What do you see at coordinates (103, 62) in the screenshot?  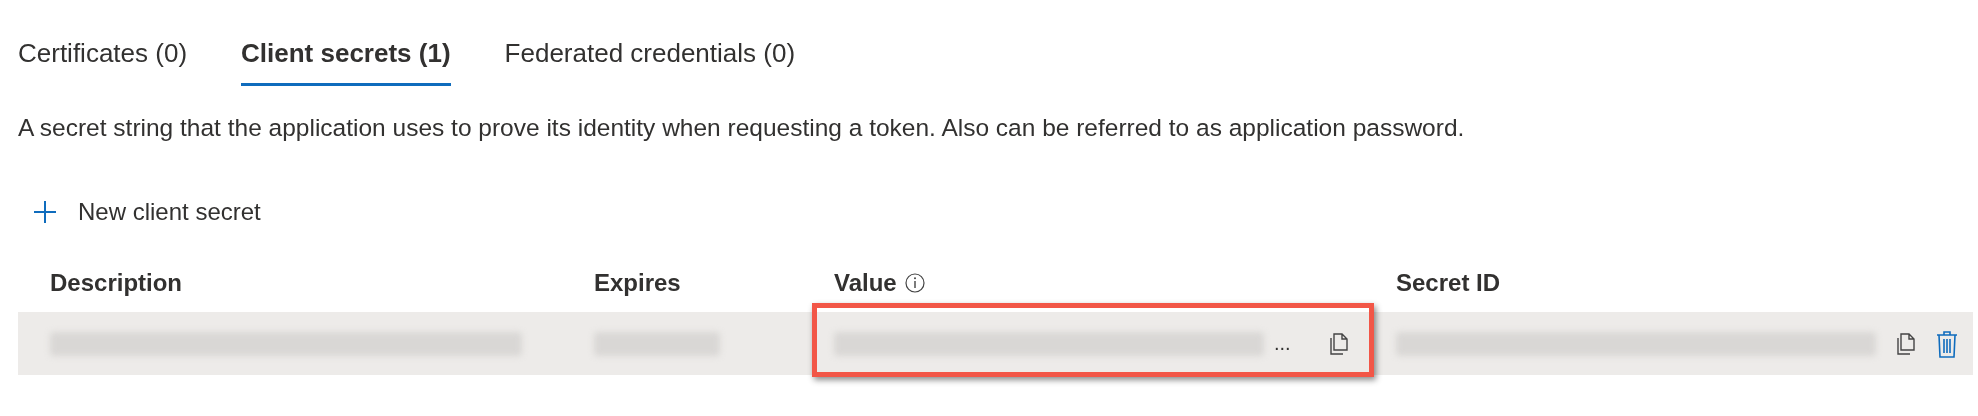 I see `tab: Certificates (0)` at bounding box center [103, 62].